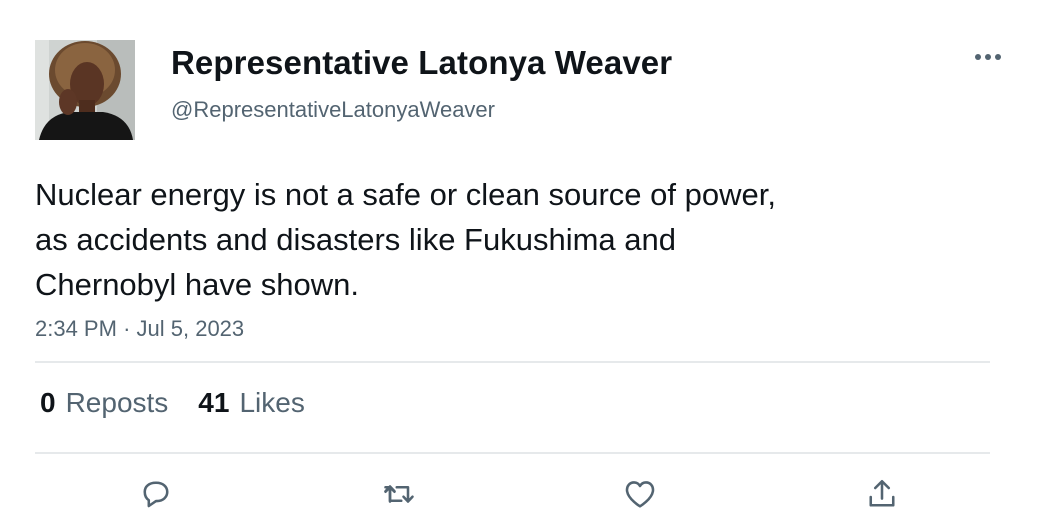  I want to click on reposts-stat: 0 Reposts, so click(104, 403).